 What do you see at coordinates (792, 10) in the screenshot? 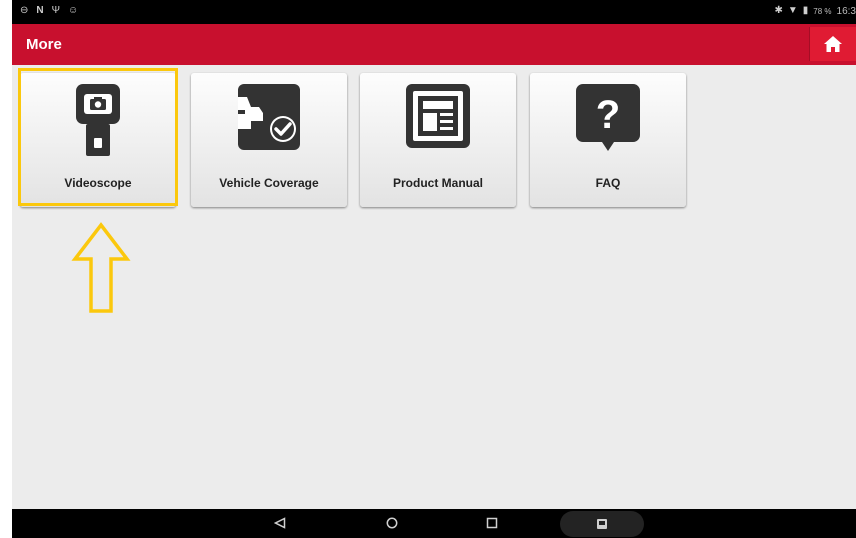
I see `wifi-icon: ▼` at bounding box center [792, 10].